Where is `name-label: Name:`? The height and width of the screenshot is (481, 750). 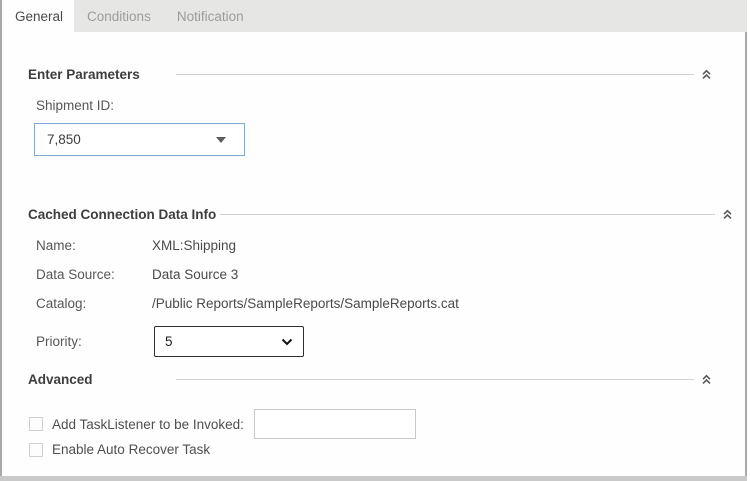 name-label: Name: is located at coordinates (56, 245).